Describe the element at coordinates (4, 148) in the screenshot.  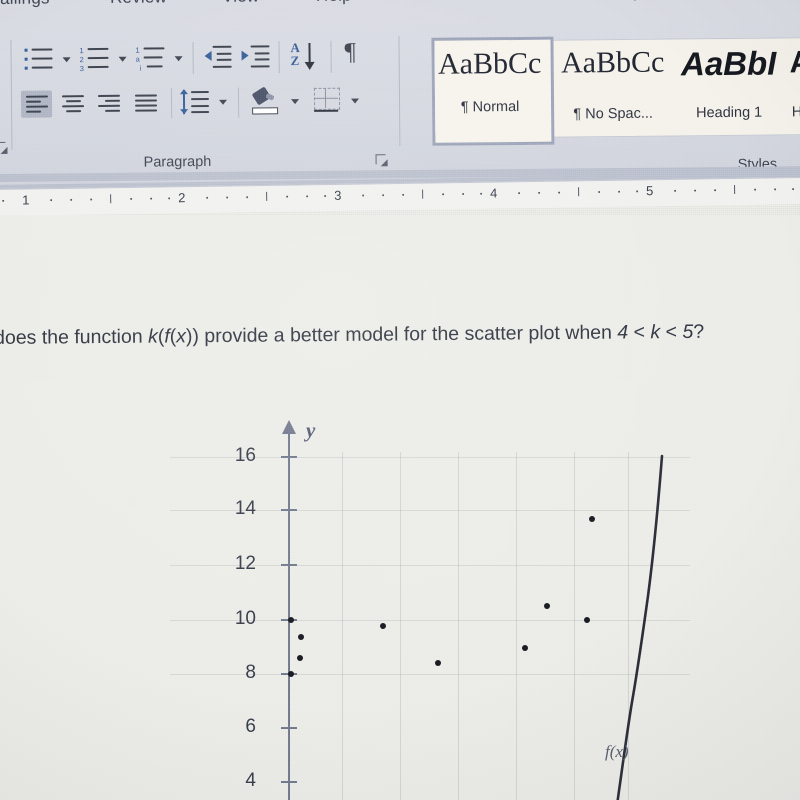
I see `left-group-settings-launcher-icon` at that location.